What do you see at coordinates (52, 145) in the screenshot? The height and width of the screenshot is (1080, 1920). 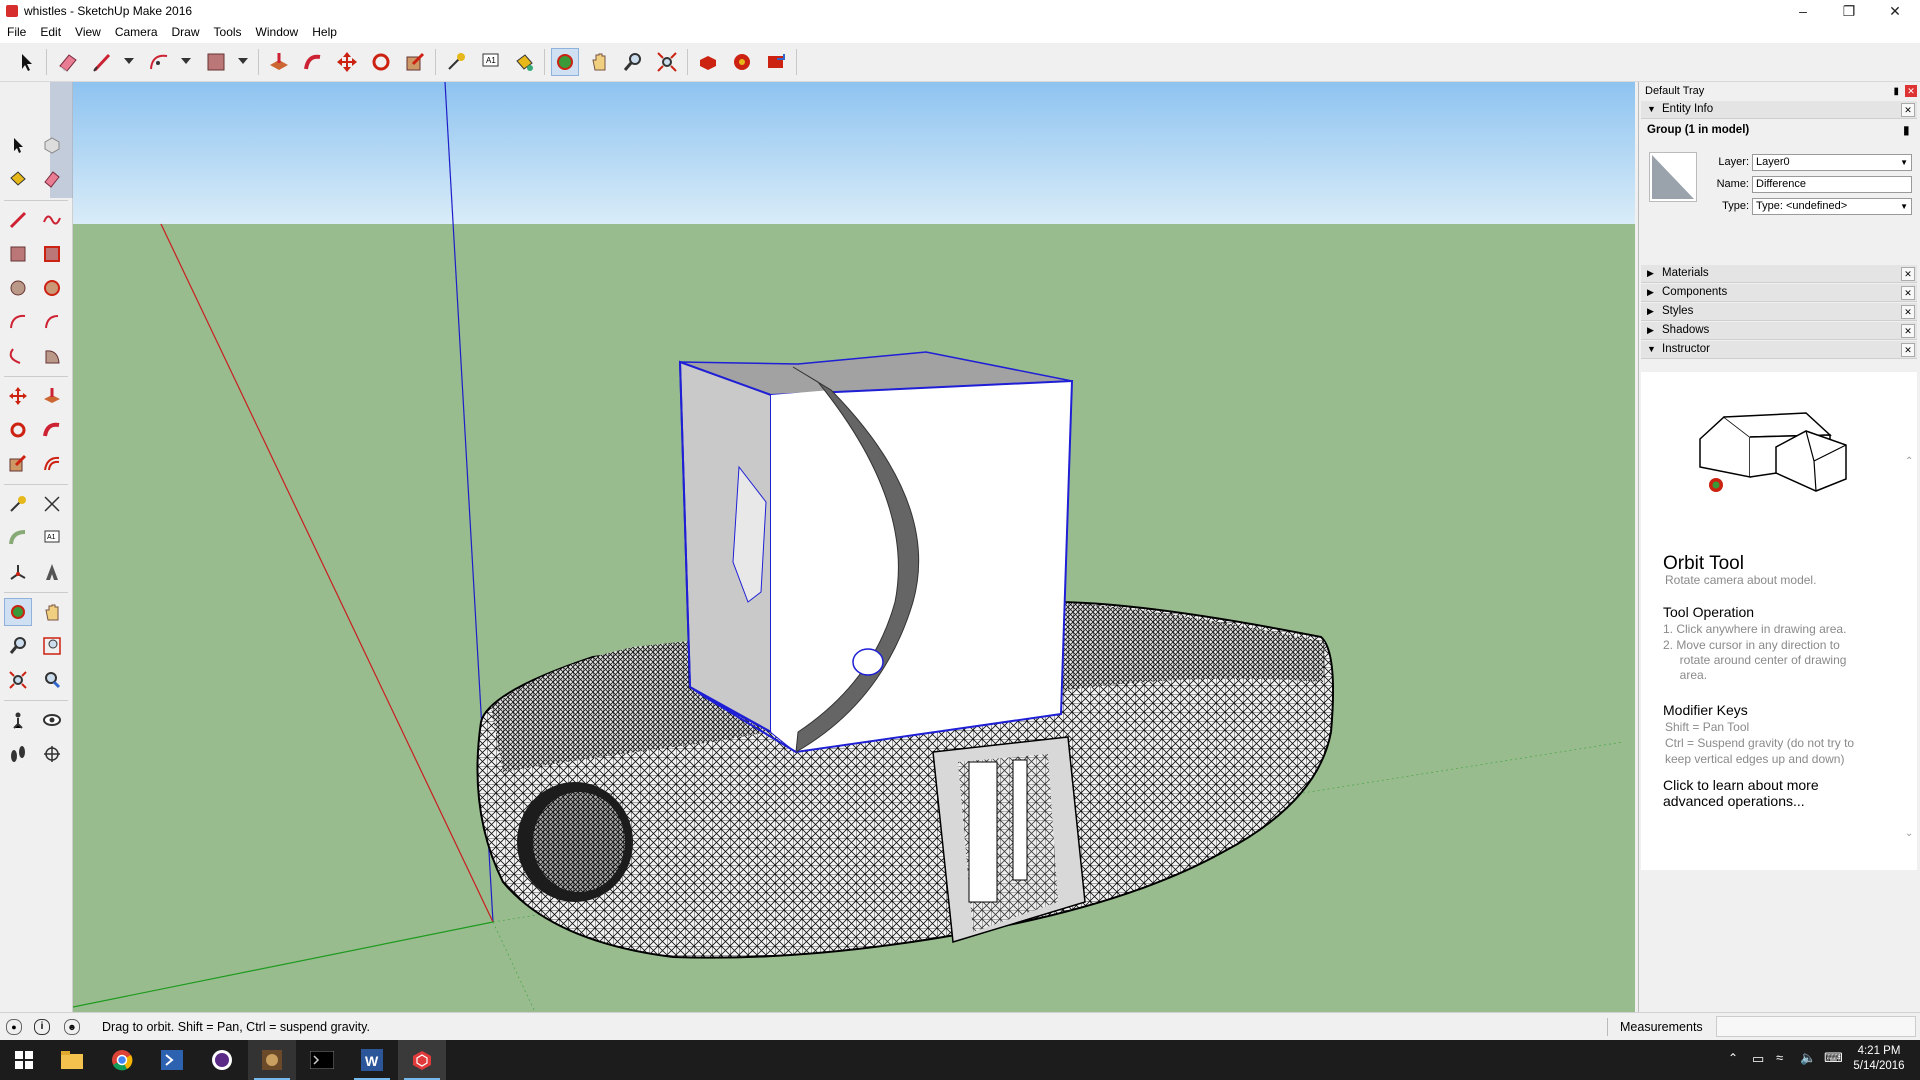 I see `make-component-icon` at bounding box center [52, 145].